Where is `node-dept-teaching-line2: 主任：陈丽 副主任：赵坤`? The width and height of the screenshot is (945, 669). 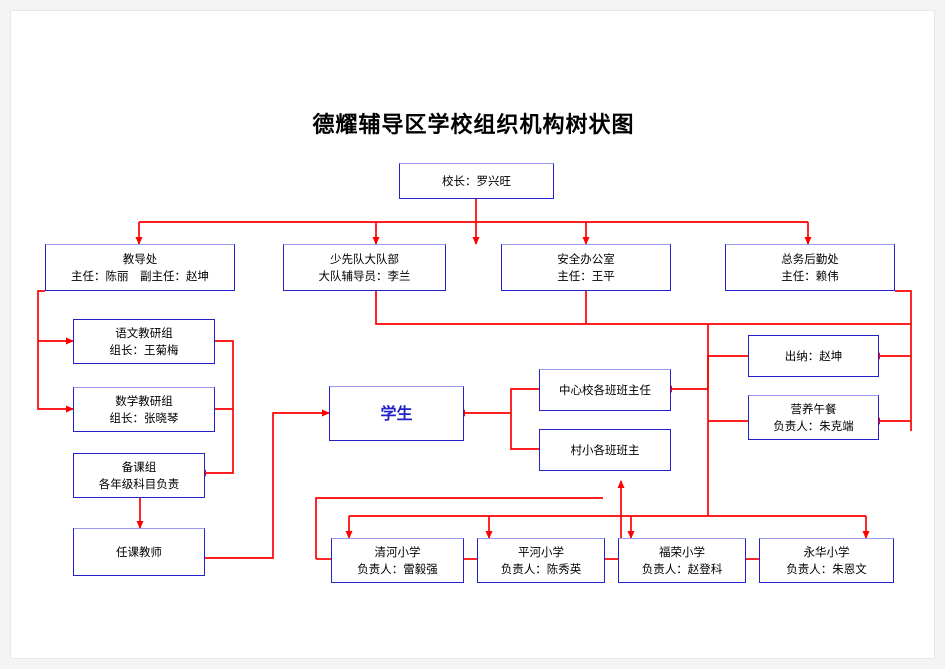
node-dept-teaching-line2: 主任：陈丽 副主任：赵坤 is located at coordinates (140, 275).